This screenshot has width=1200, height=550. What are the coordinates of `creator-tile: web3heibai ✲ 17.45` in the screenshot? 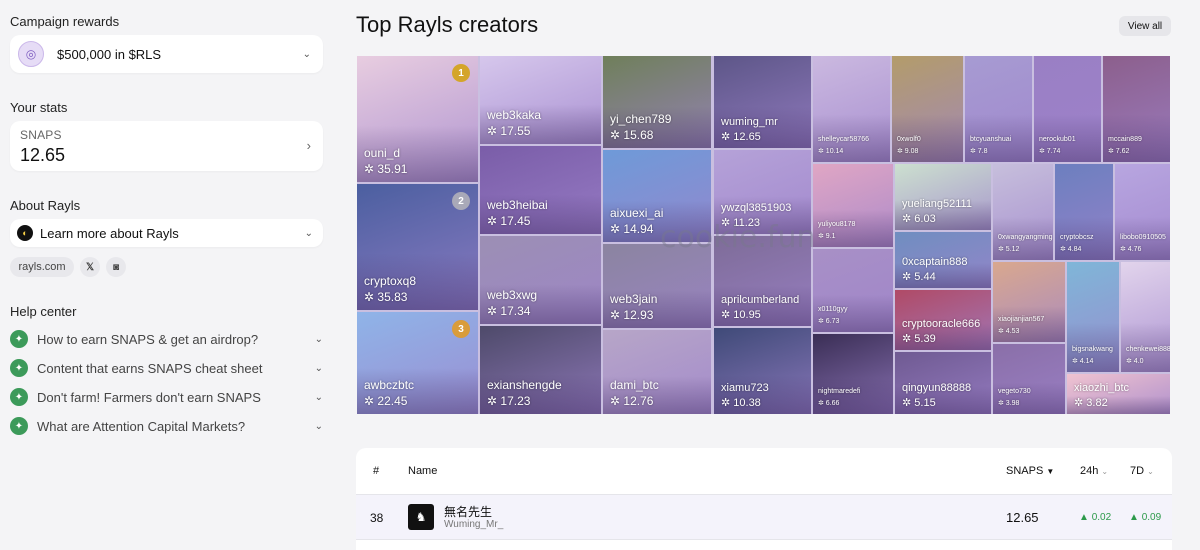 It's located at (540, 190).